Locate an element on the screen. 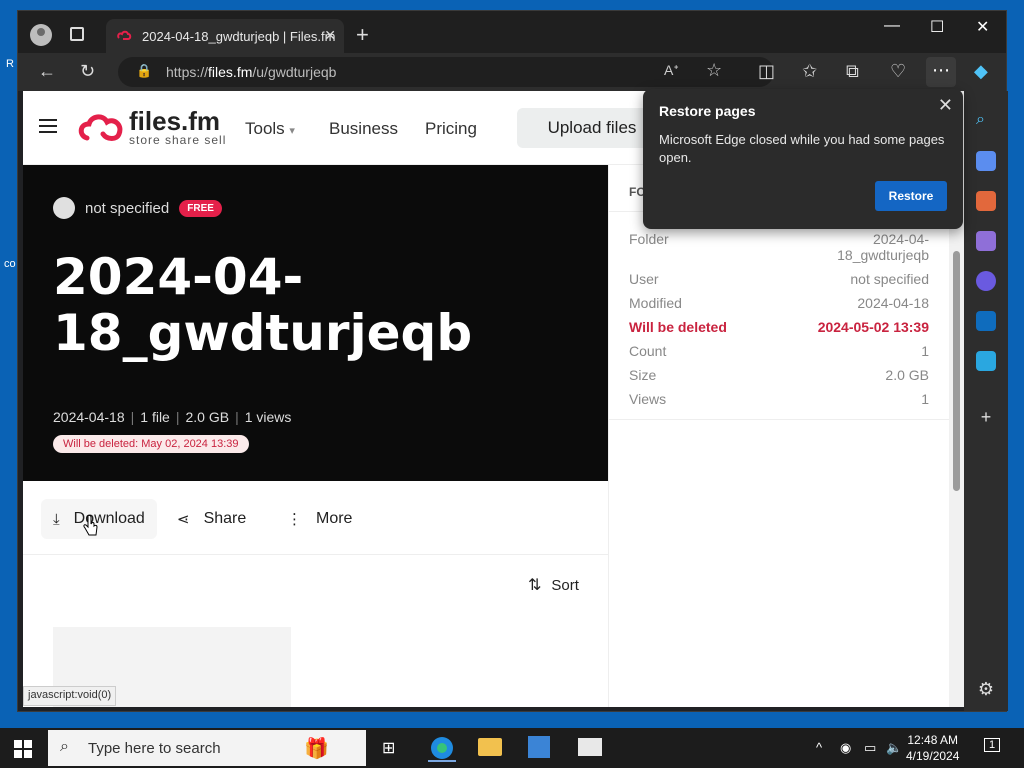  favorite-star-icon: ☆ is located at coordinates (714, 70).